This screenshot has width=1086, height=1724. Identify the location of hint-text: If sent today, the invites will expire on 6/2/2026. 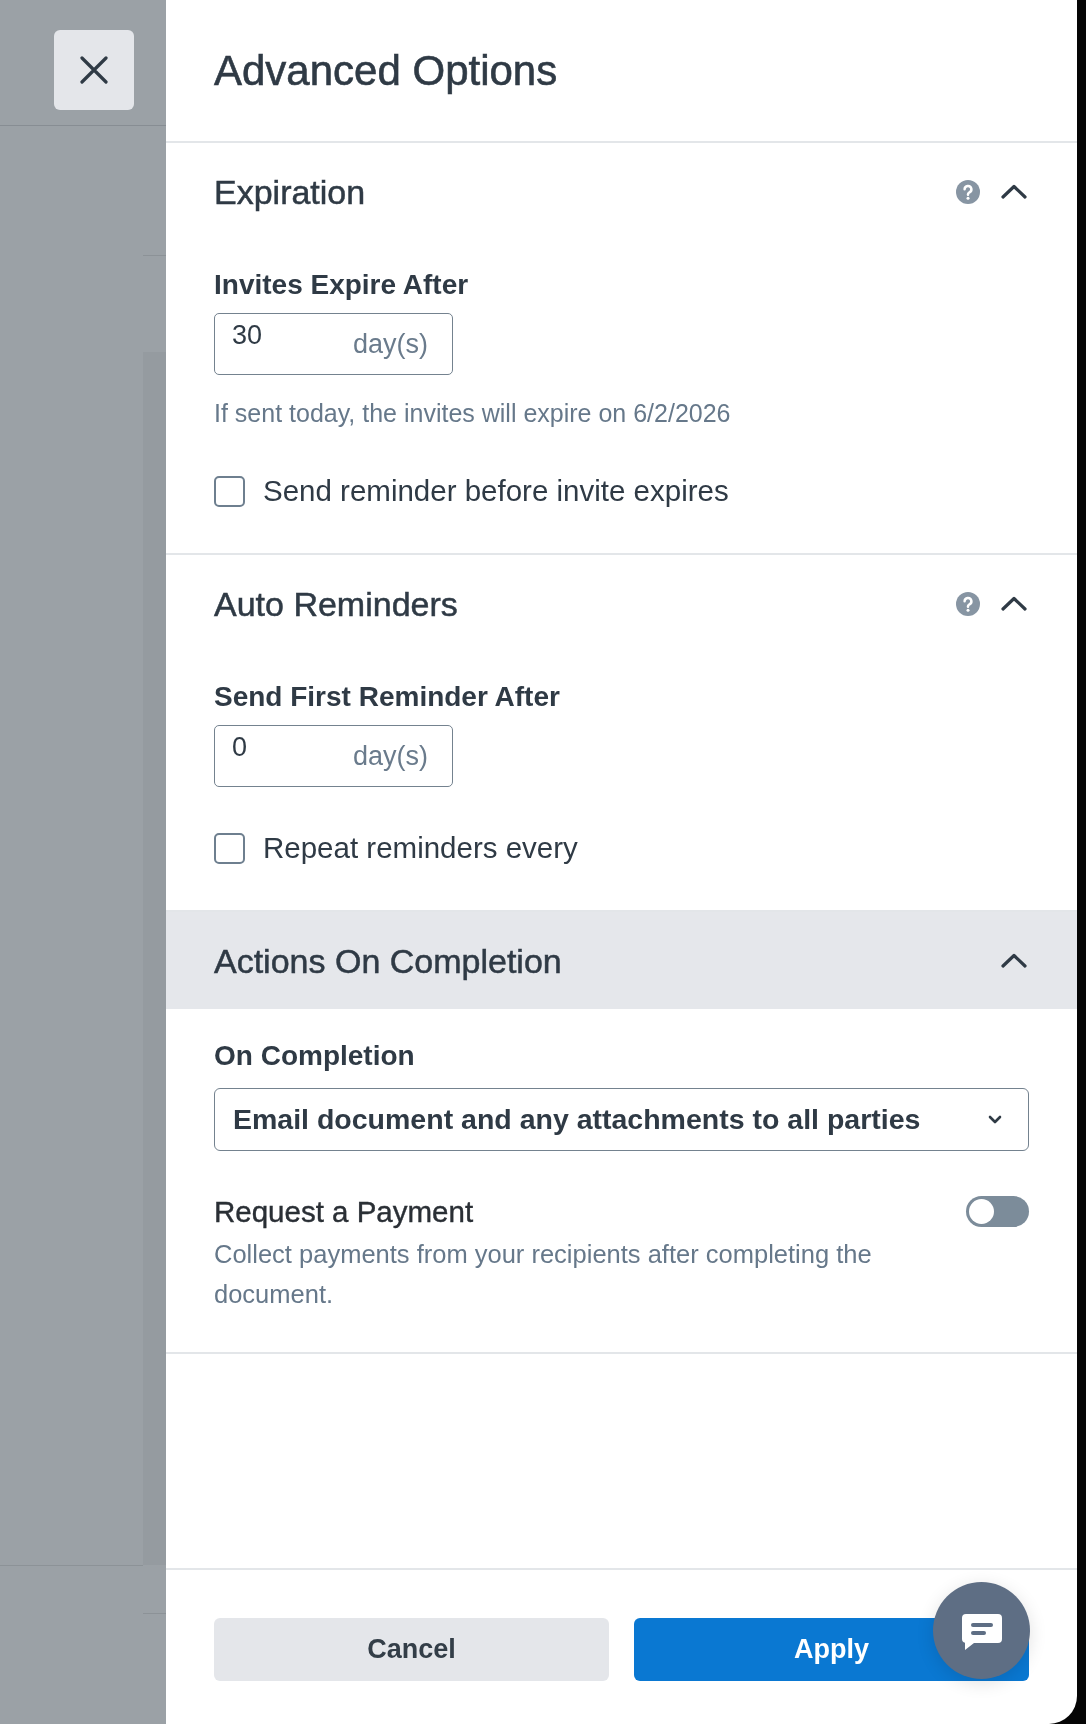
(473, 413).